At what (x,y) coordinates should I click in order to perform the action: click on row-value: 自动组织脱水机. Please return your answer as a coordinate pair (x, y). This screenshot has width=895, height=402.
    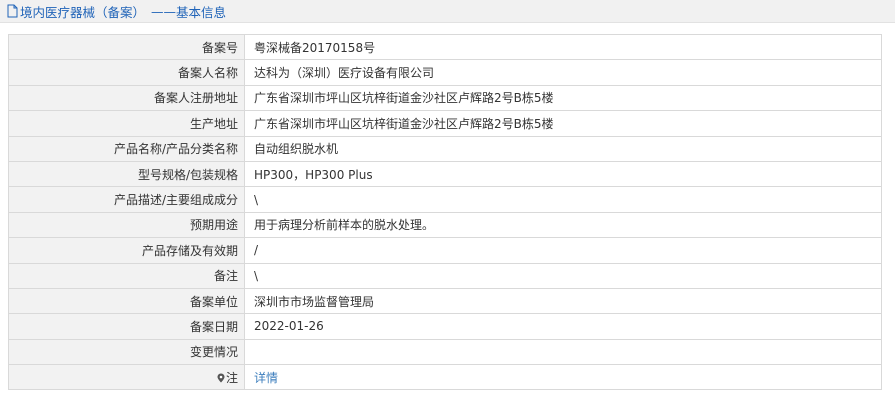
    Looking at the image, I should click on (296, 149).